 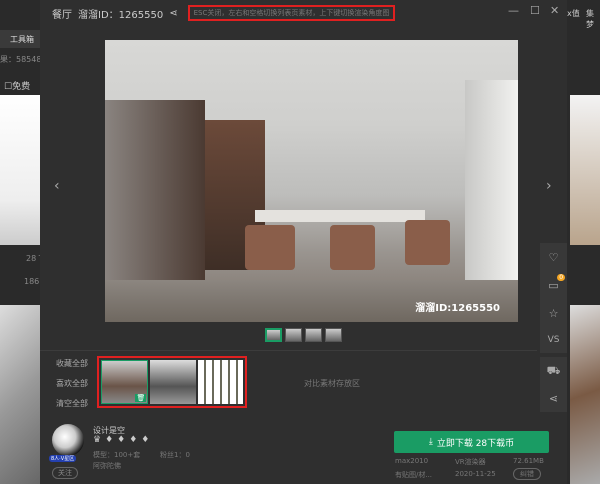 I want to click on follow-button: 关注, so click(x=65, y=473).